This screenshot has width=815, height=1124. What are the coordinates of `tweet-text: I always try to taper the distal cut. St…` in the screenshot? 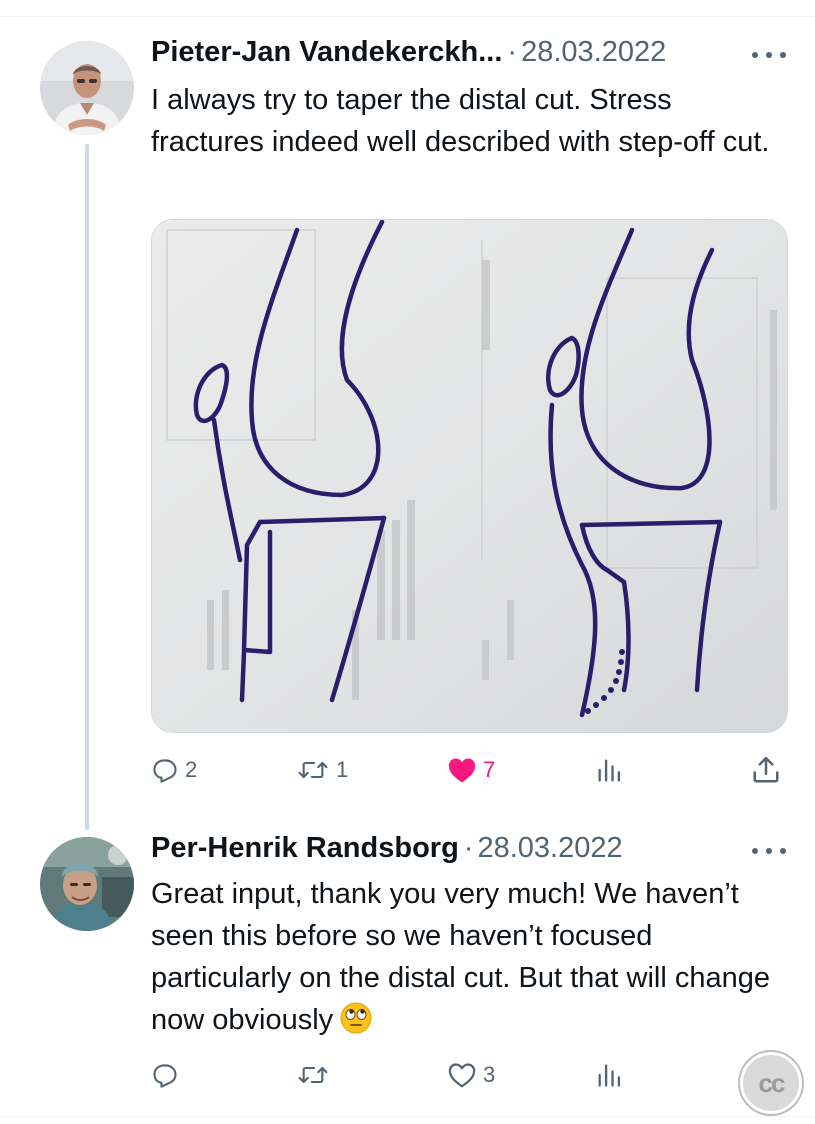 It's located at (460, 121).